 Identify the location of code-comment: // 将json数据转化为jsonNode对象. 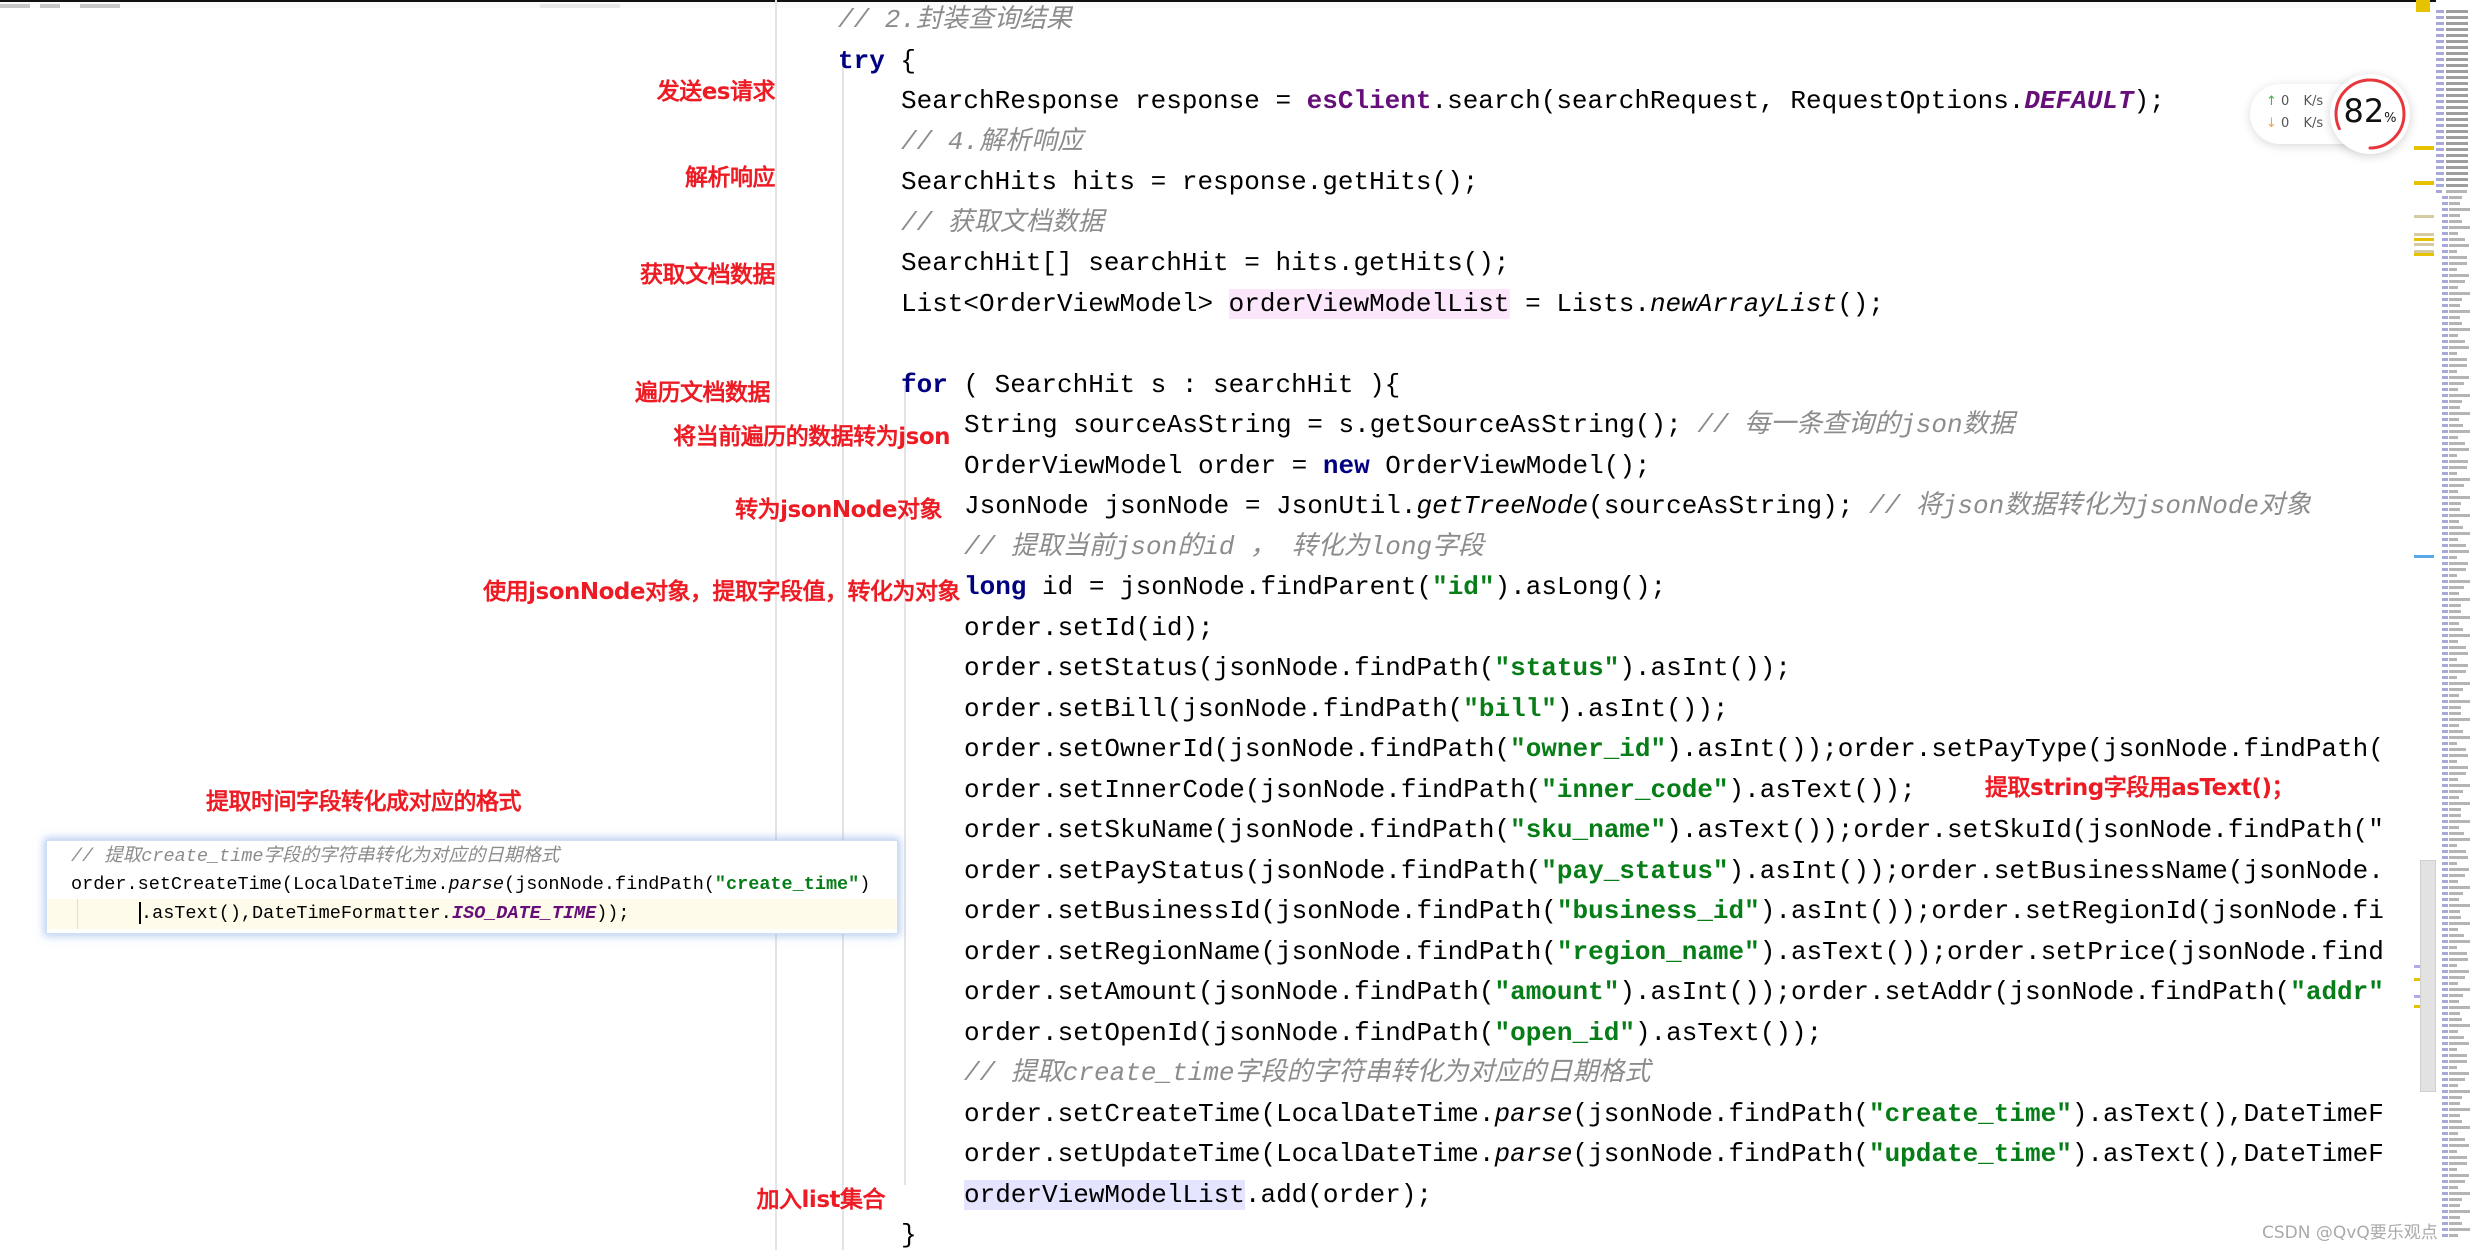
(2090, 506).